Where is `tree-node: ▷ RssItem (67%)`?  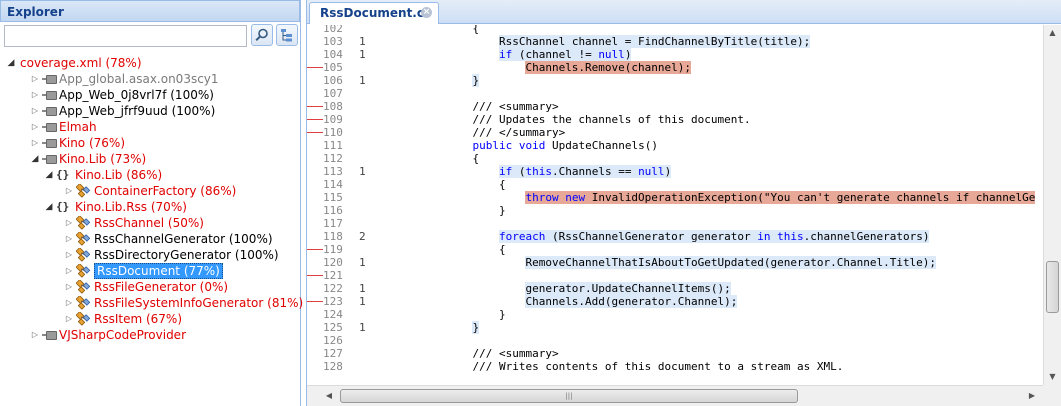 tree-node: ▷ RssItem (67%) is located at coordinates (123, 319).